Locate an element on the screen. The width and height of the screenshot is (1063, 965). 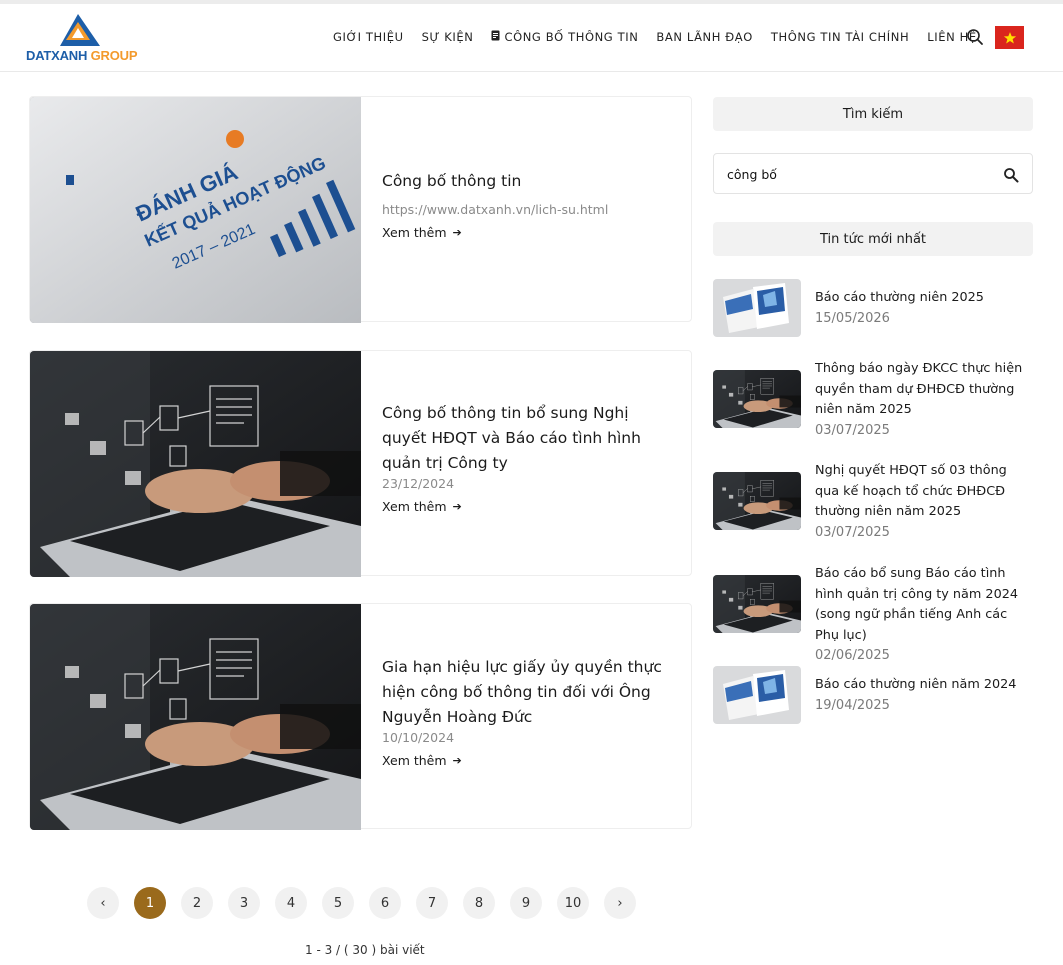
vietnam-flag-icon is located at coordinates (1009, 37).